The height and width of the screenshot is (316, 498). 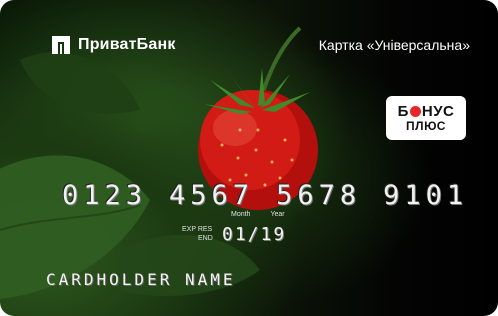 I want to click on bonus-plus-badge: Б НУС ПЛЮС, so click(x=426, y=118).